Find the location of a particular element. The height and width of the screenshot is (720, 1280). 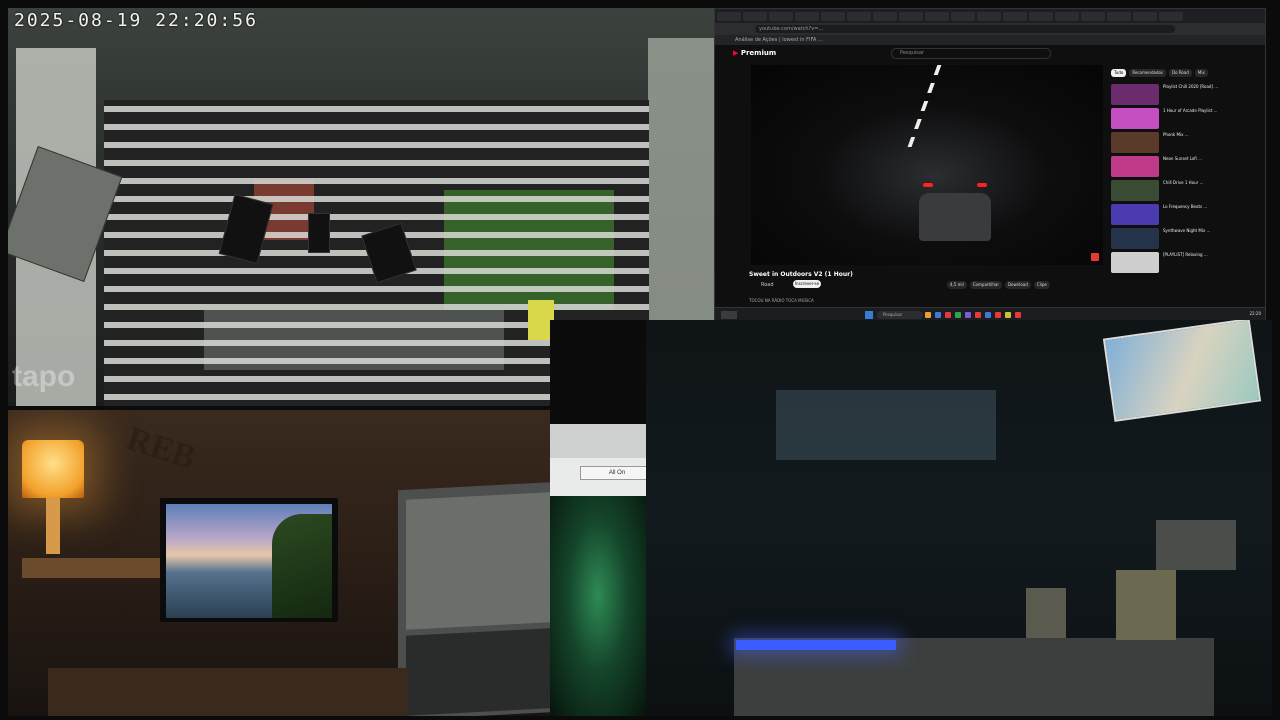

wallpaper-screen is located at coordinates (249, 561).